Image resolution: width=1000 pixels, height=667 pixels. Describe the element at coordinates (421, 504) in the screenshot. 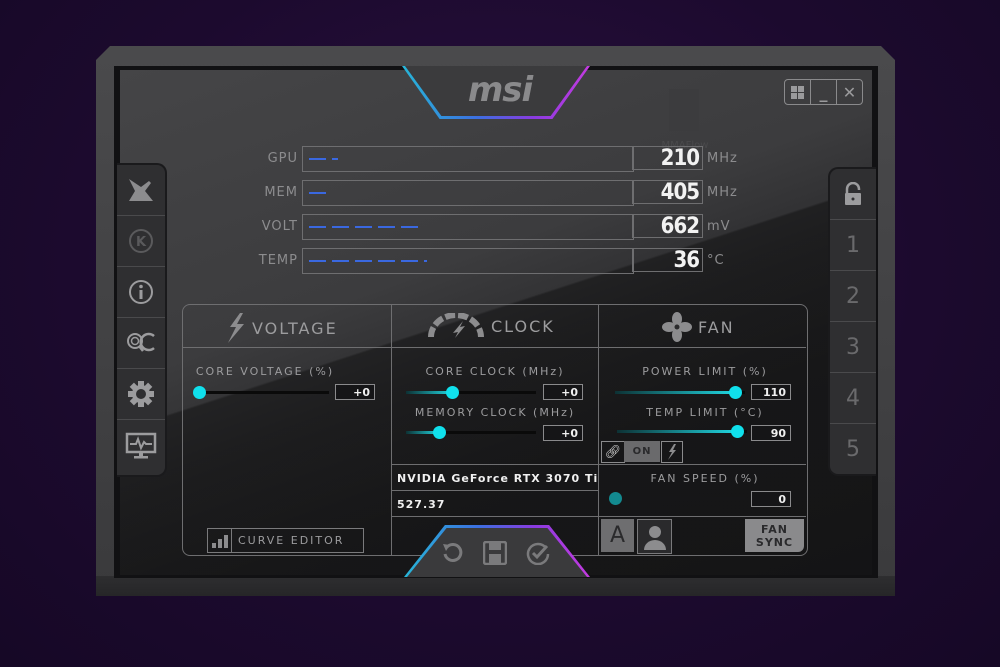

I see `driver-version: 527.37` at that location.